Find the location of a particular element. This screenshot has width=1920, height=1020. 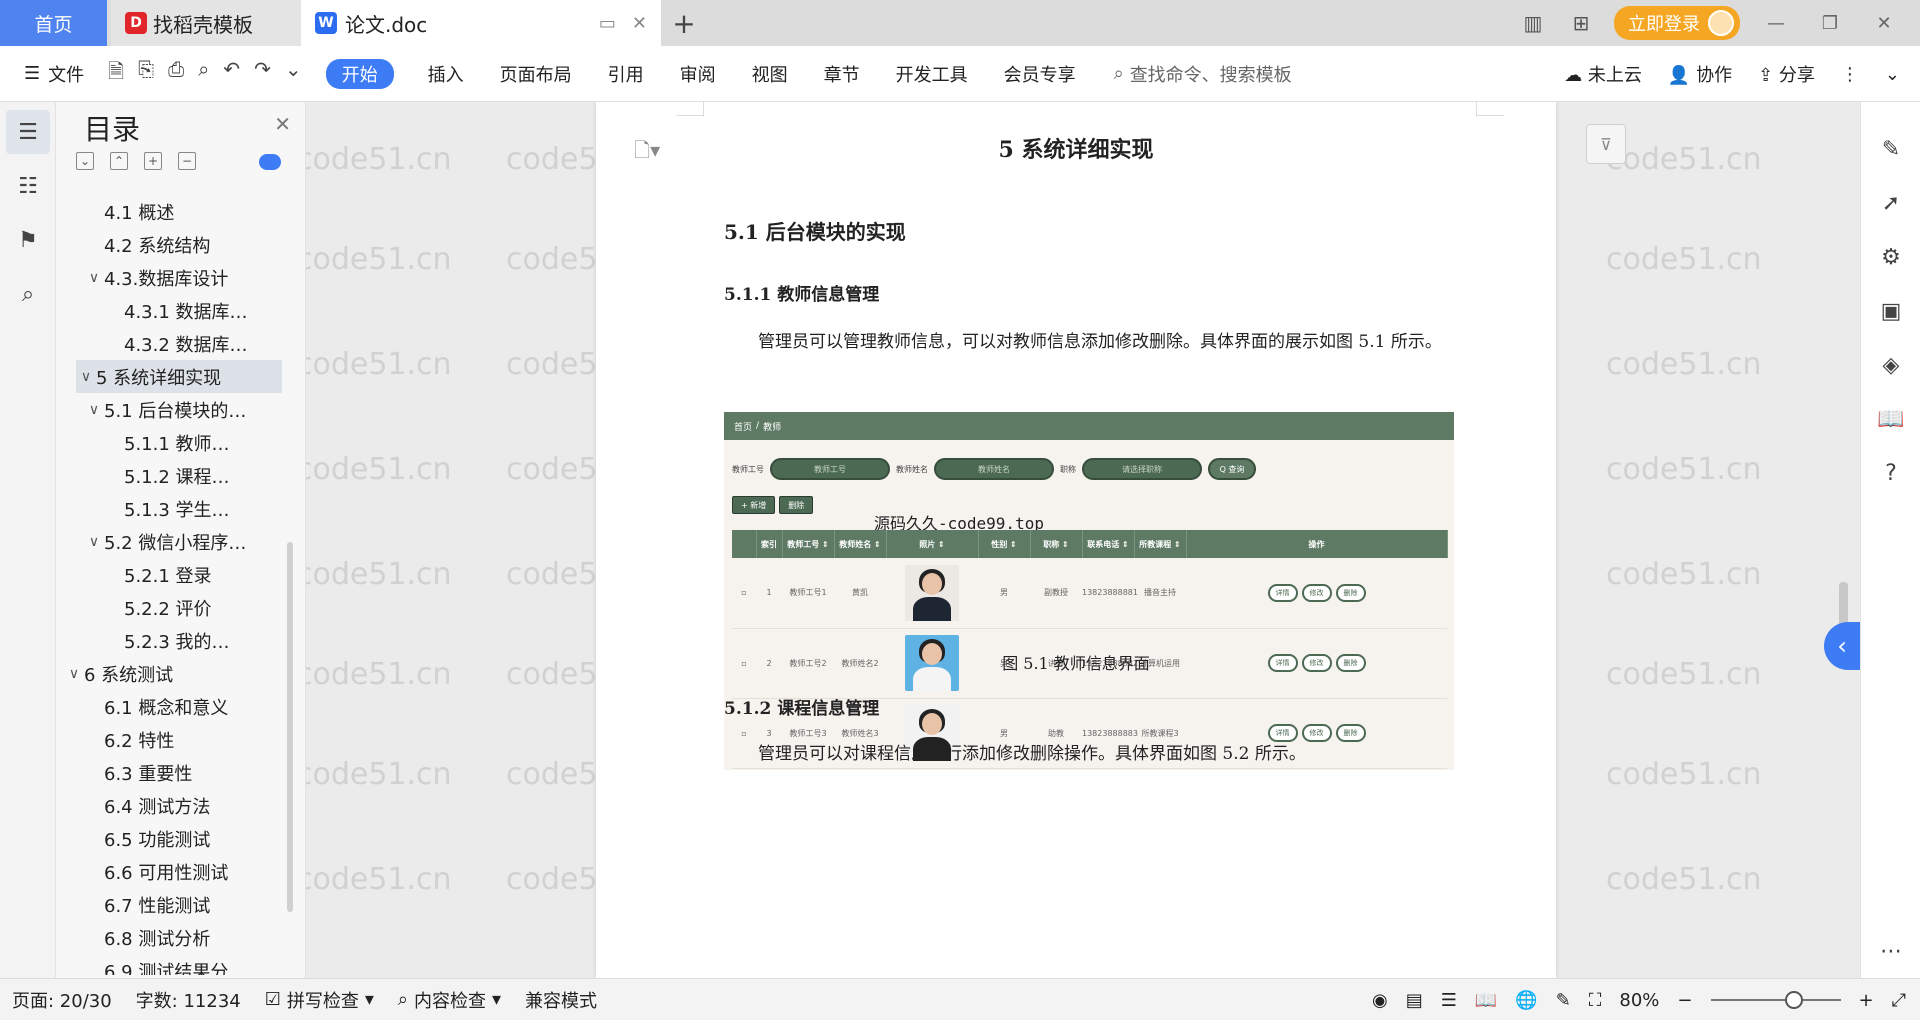

tab-chapter: 章节 is located at coordinates (842, 74).